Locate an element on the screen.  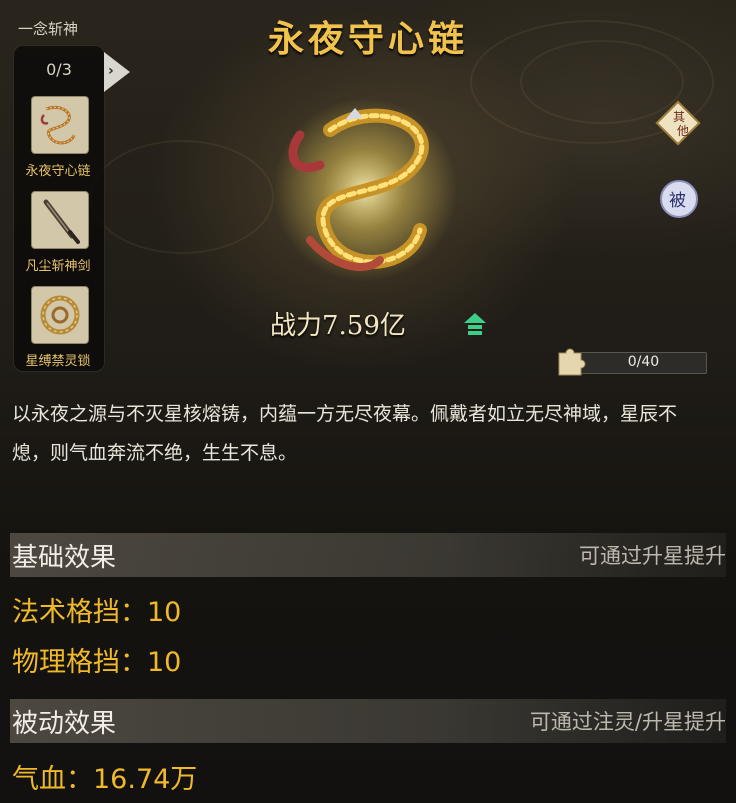
slot-label-sword: 凡尘斩神剑 is located at coordinates (58, 266).